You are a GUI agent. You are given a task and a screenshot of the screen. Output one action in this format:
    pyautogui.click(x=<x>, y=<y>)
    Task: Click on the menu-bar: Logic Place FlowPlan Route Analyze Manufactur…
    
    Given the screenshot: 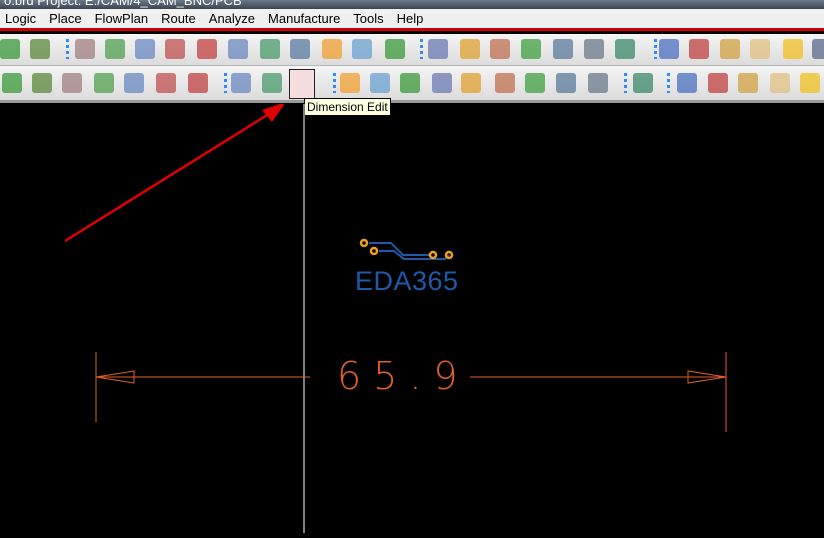 What is the action you would take?
    pyautogui.click(x=412, y=20)
    